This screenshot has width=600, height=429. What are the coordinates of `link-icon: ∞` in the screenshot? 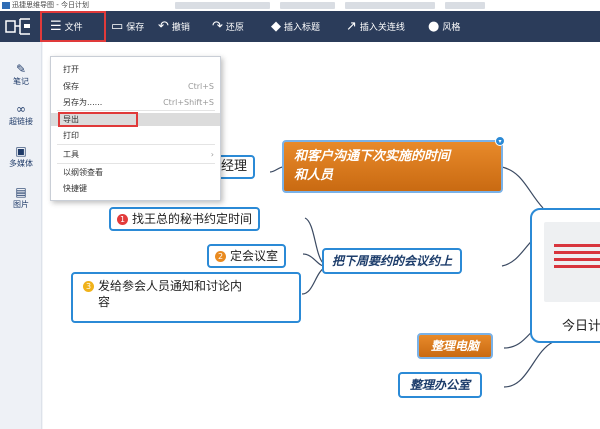 It's located at (21, 109).